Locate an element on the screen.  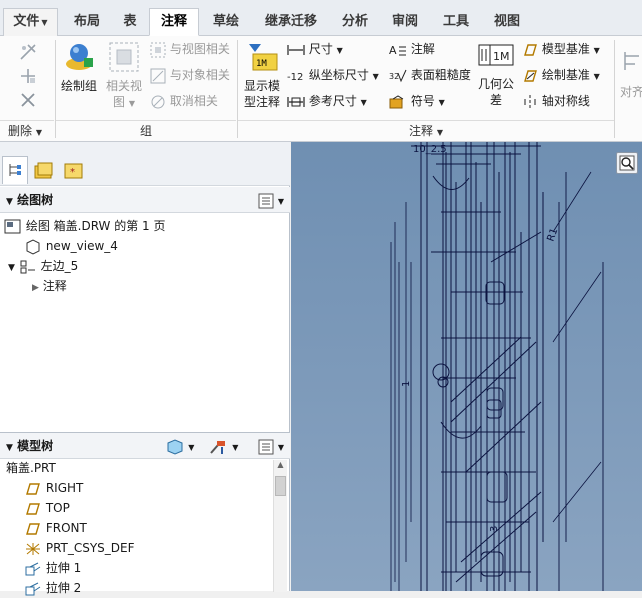
tab-review: 审阅 is located at coordinates (405, 22).